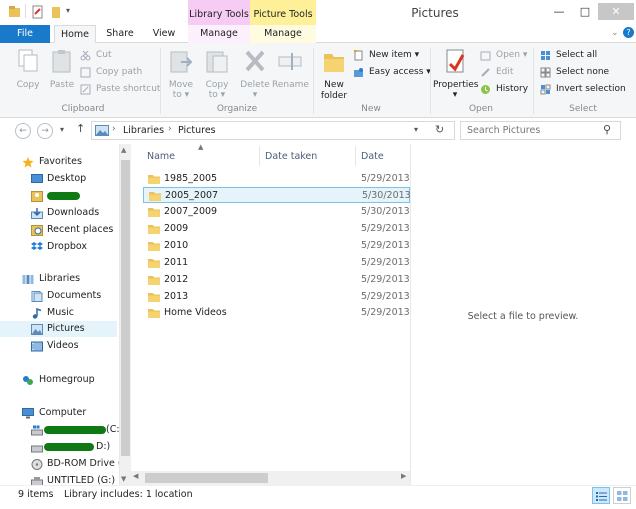 This screenshot has height=509, width=636. I want to click on file-row: 2005_2007 5/30/2013 7, so click(277, 195).